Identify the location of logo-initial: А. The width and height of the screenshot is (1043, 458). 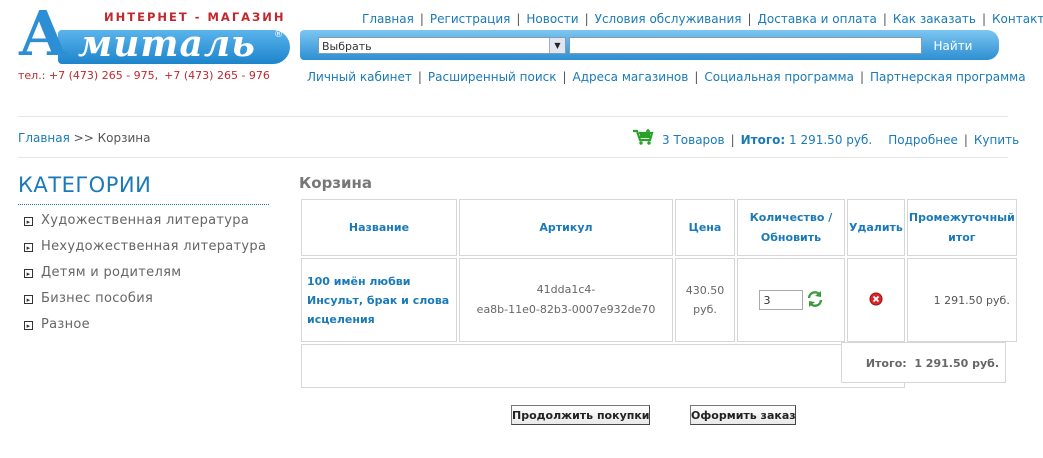
(43, 34).